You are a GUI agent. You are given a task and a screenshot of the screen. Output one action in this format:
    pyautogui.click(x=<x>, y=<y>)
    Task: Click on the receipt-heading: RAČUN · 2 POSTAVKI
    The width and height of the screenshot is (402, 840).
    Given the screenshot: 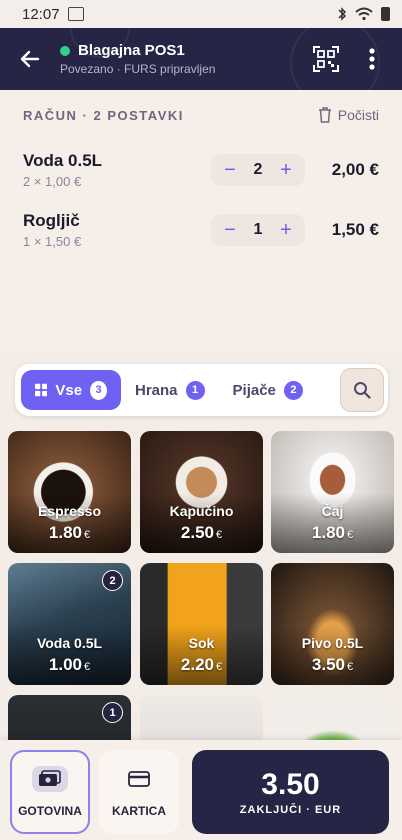 What is the action you would take?
    pyautogui.click(x=103, y=115)
    